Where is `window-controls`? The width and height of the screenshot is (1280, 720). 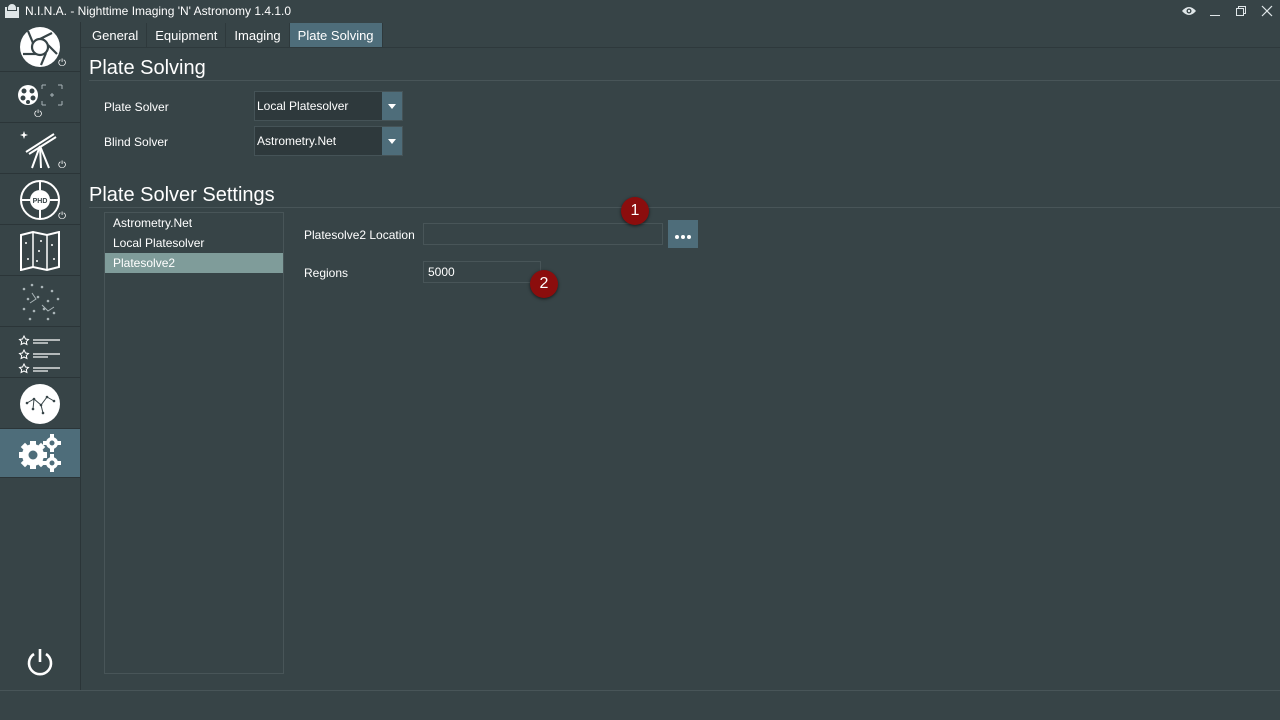 window-controls is located at coordinates (1228, 11).